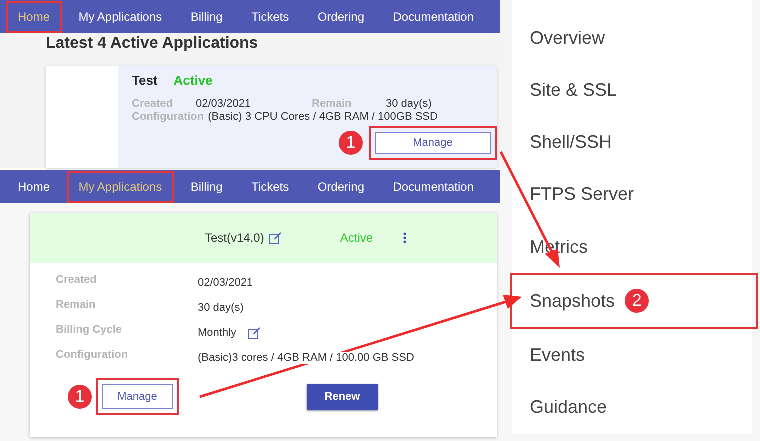 The height and width of the screenshot is (441, 760). I want to click on menu-item: FTPS Server, so click(634, 195).